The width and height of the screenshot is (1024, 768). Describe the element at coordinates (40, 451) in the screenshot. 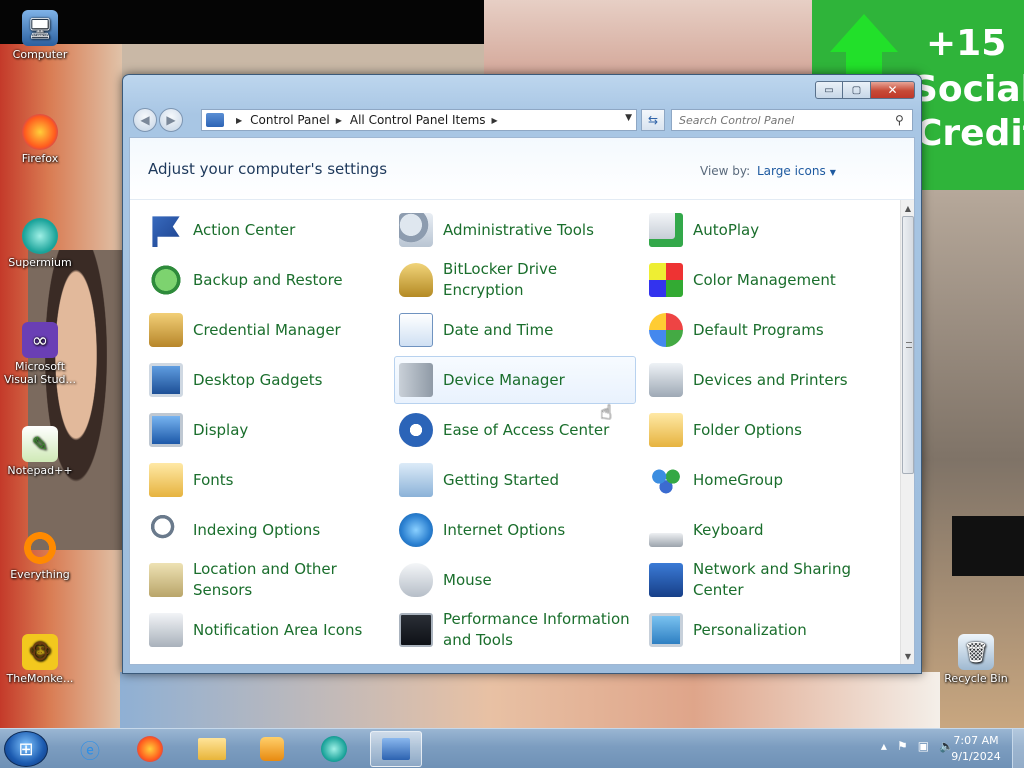

I see `desktop-icon-notepadpp: ✎ Notepad++` at that location.